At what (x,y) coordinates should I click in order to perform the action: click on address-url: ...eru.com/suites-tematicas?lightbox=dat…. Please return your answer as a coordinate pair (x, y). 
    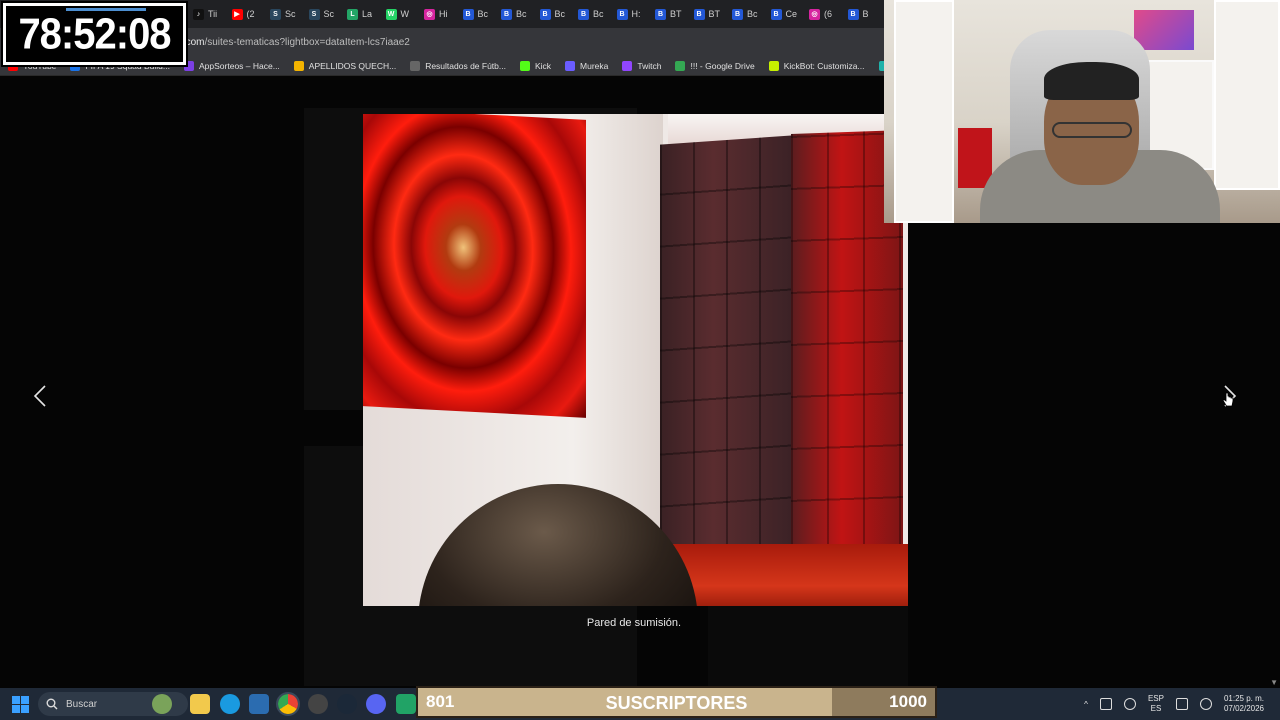
    Looking at the image, I should click on (285, 42).